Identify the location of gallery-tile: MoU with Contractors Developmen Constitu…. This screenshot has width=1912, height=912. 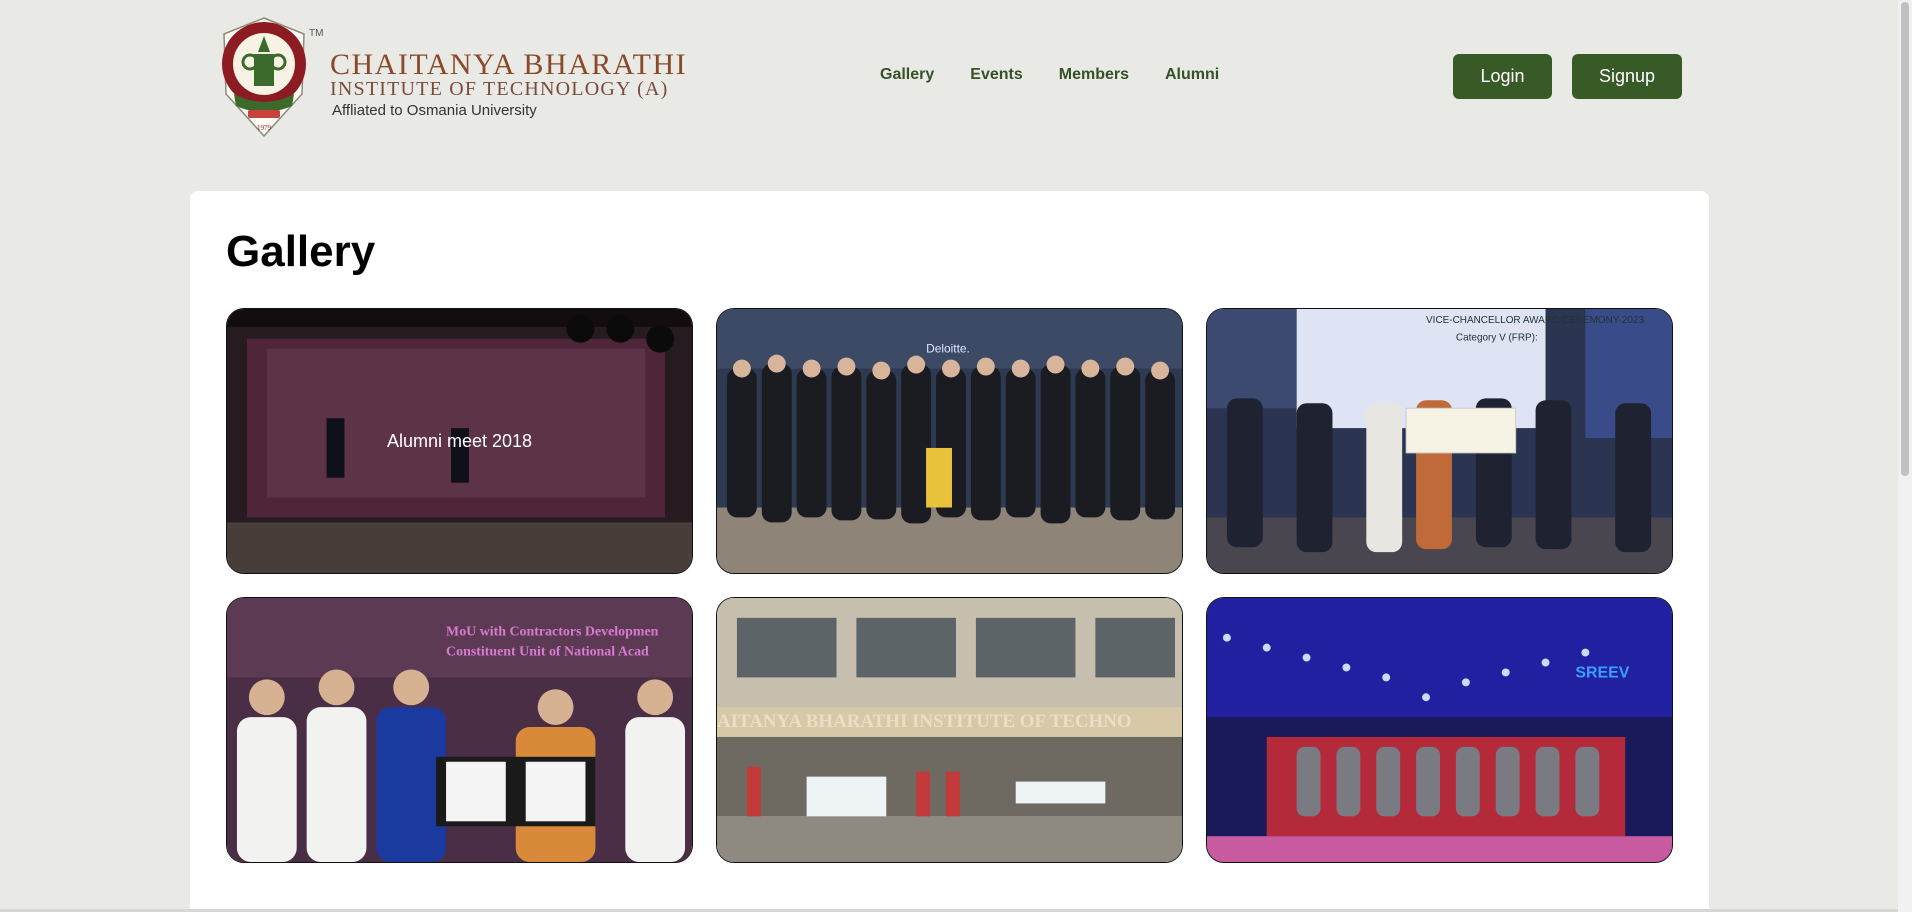
(459, 730).